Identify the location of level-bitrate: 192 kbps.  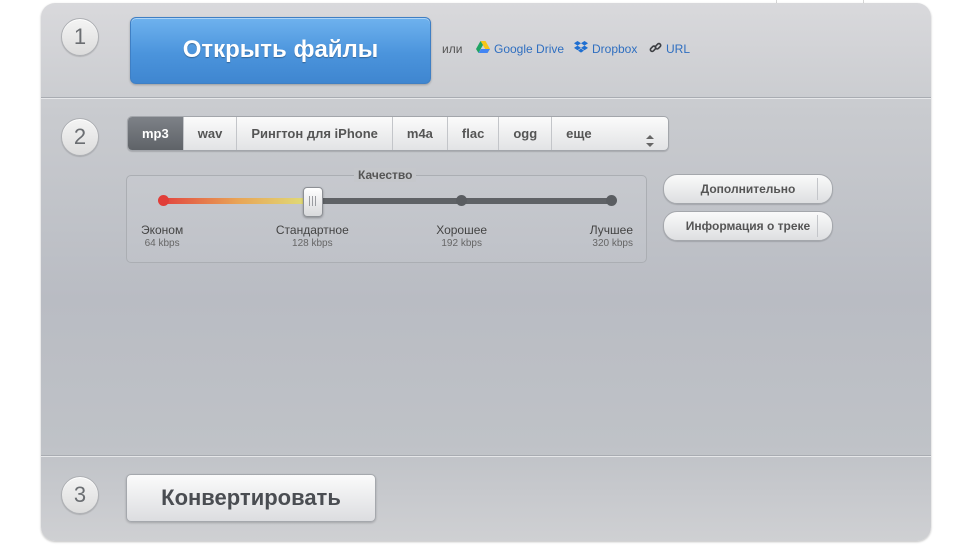
(461, 243).